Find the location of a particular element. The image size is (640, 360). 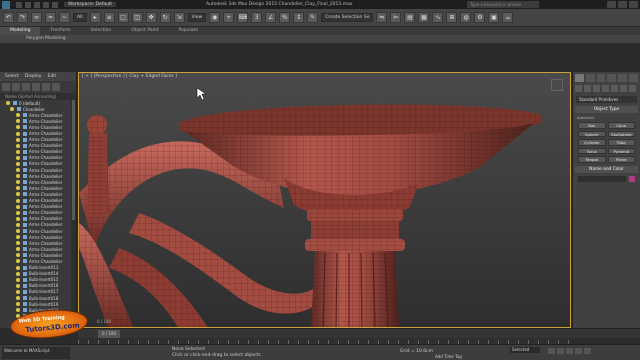

torus-button: Torus is located at coordinates (592, 150).